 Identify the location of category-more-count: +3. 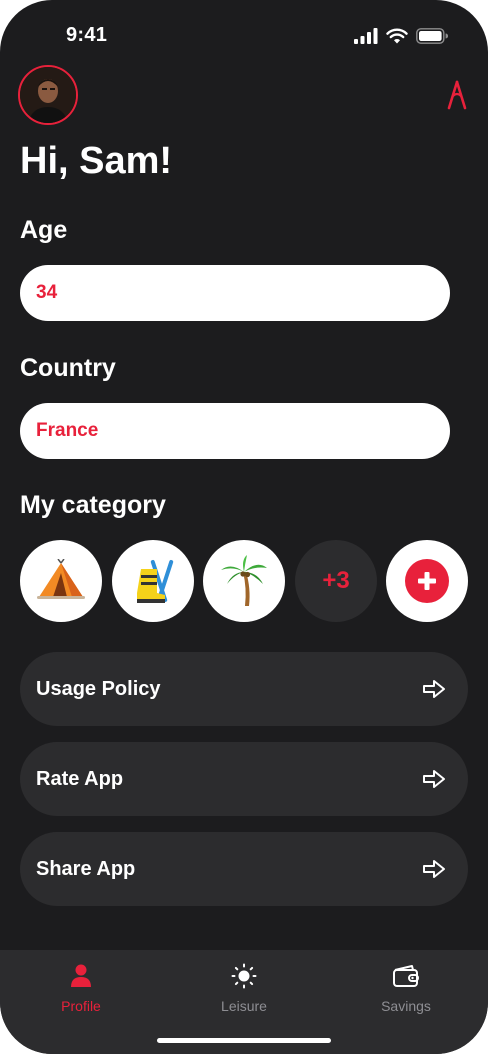
(336, 581).